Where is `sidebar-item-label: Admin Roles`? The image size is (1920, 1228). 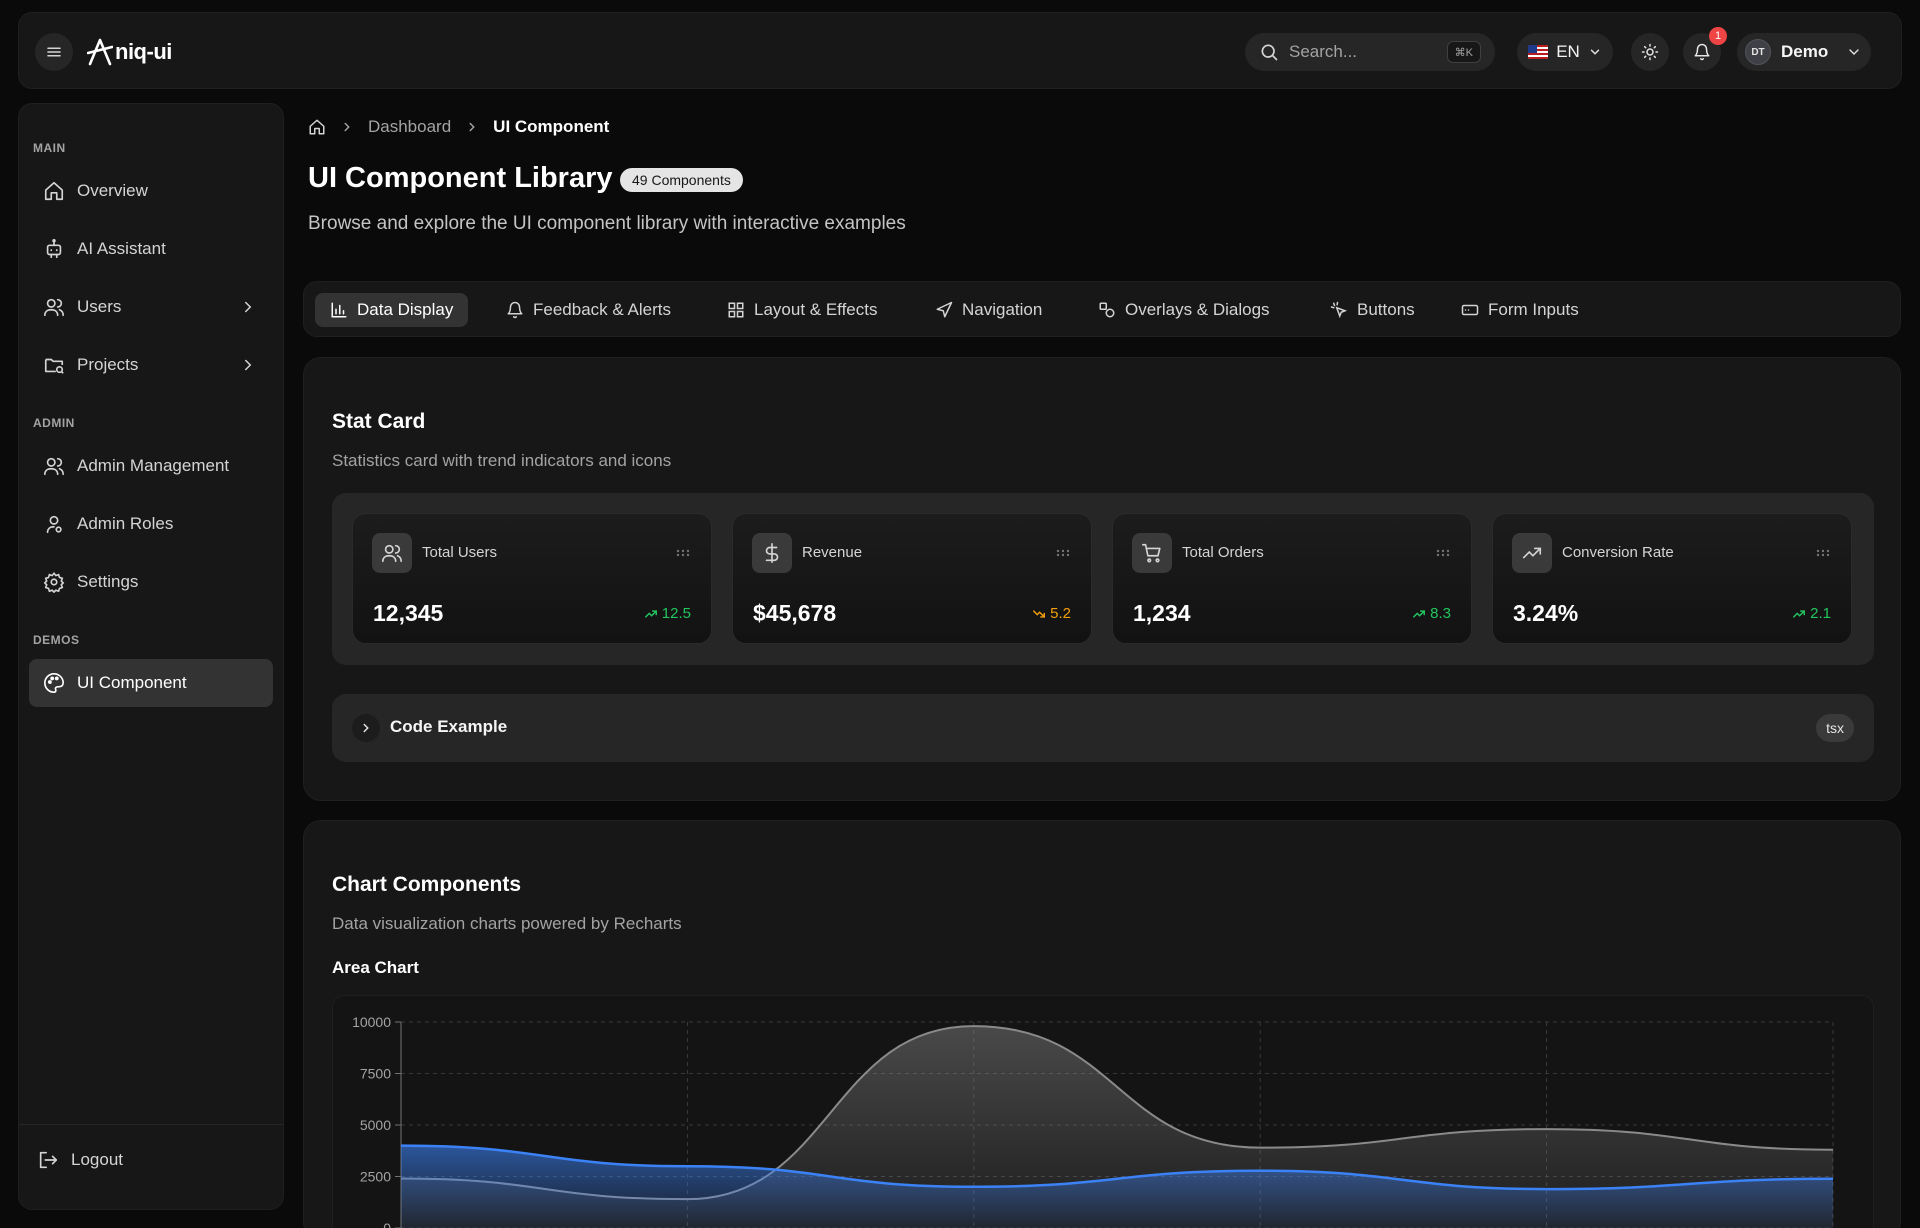
sidebar-item-label: Admin Roles is located at coordinates (125, 523).